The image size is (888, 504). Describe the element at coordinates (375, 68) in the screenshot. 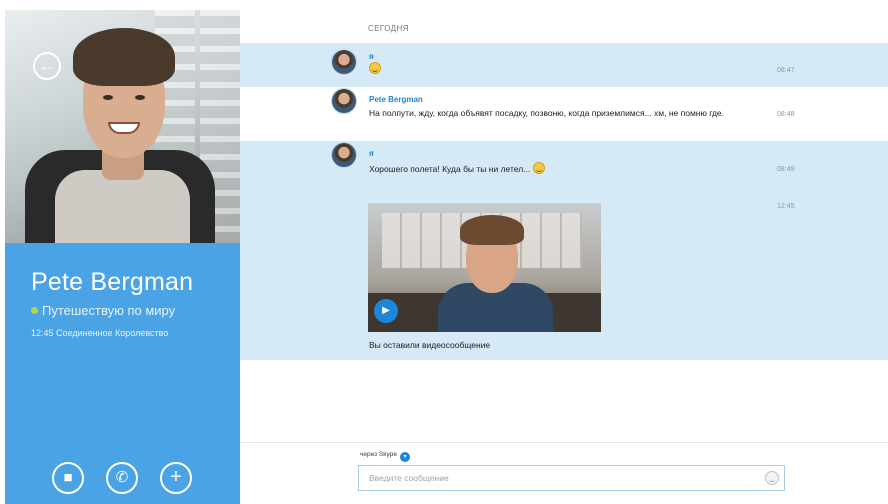

I see `smile-emoji-icon` at that location.